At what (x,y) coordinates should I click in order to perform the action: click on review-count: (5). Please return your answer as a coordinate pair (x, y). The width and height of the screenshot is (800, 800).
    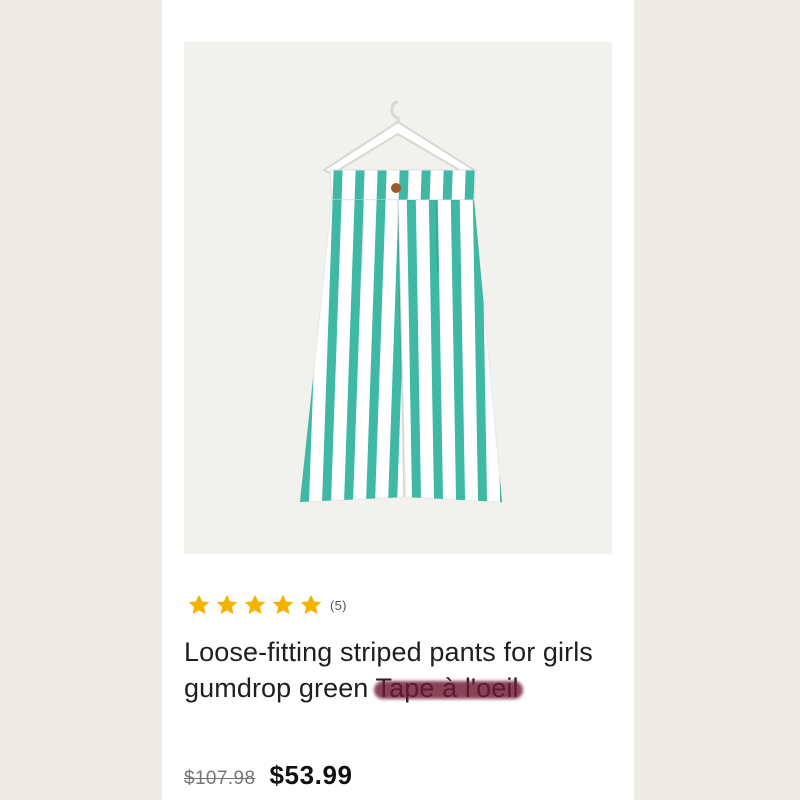
    Looking at the image, I should click on (338, 605).